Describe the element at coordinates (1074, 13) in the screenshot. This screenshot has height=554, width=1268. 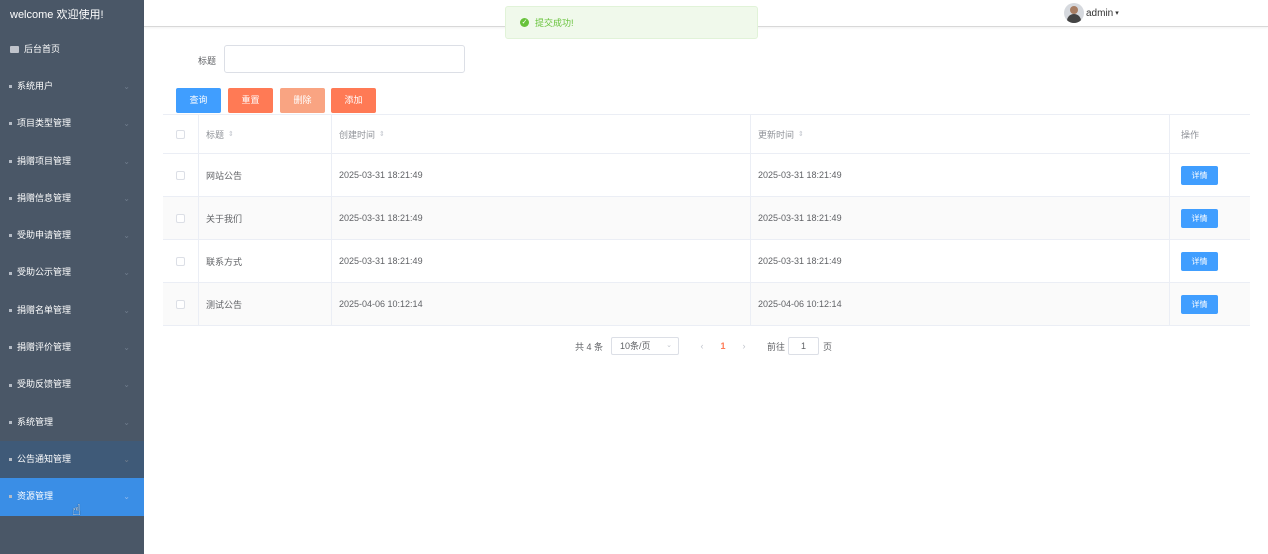
I see `avatar` at that location.